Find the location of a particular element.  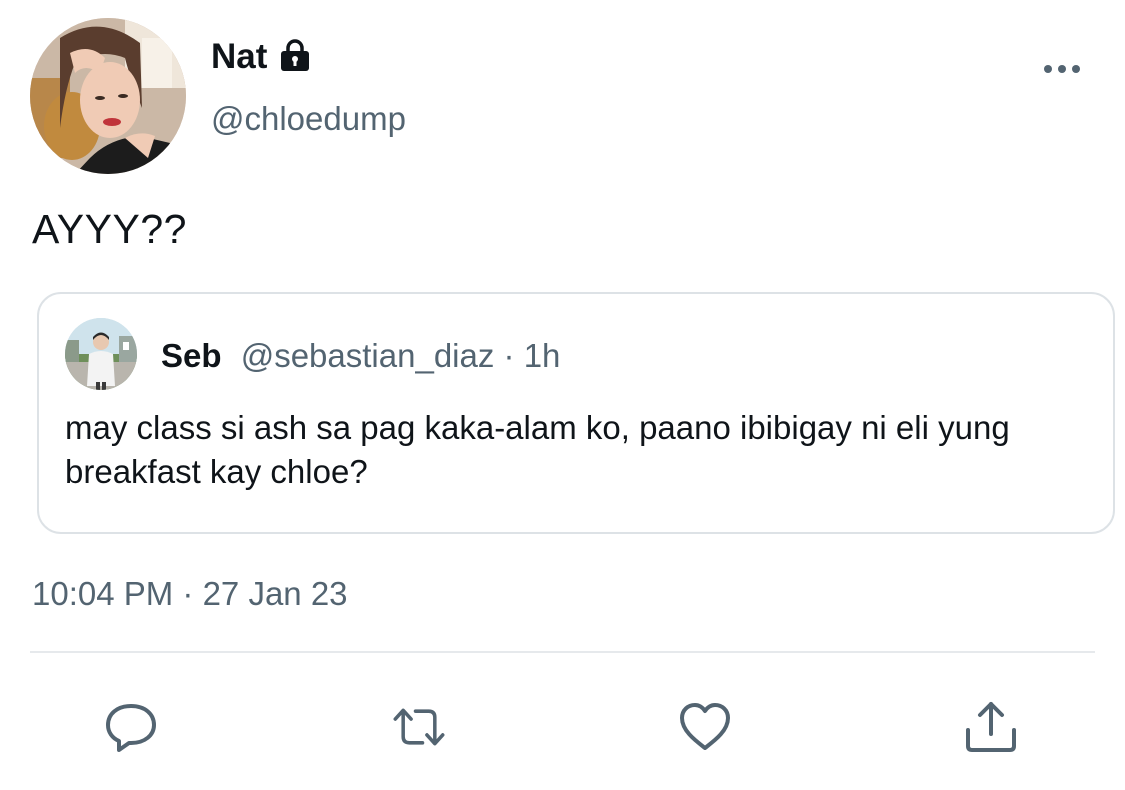

like-button is located at coordinates (705, 727).